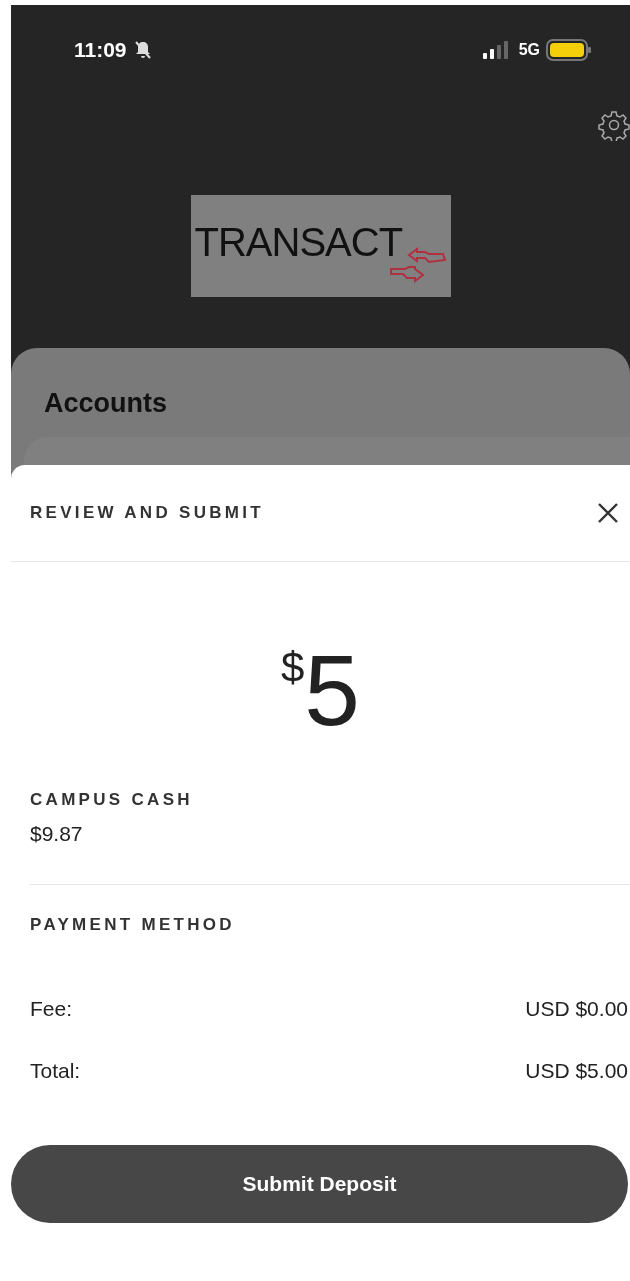 Image resolution: width=630 pixels, height=1281 pixels. Describe the element at coordinates (319, 1184) in the screenshot. I see `submit-button: Submit Deposit` at that location.